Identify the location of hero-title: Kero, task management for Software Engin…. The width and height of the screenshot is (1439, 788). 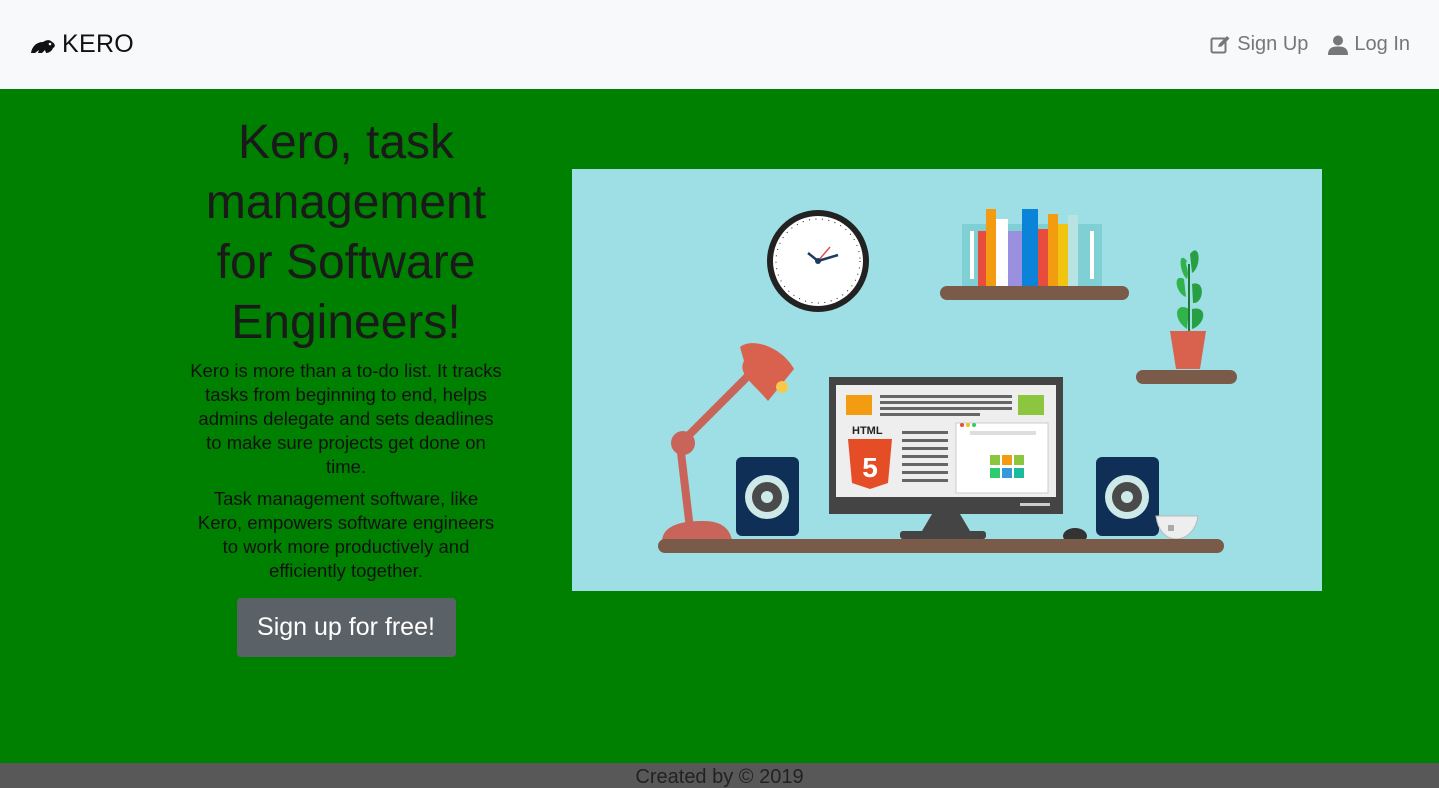
(346, 232).